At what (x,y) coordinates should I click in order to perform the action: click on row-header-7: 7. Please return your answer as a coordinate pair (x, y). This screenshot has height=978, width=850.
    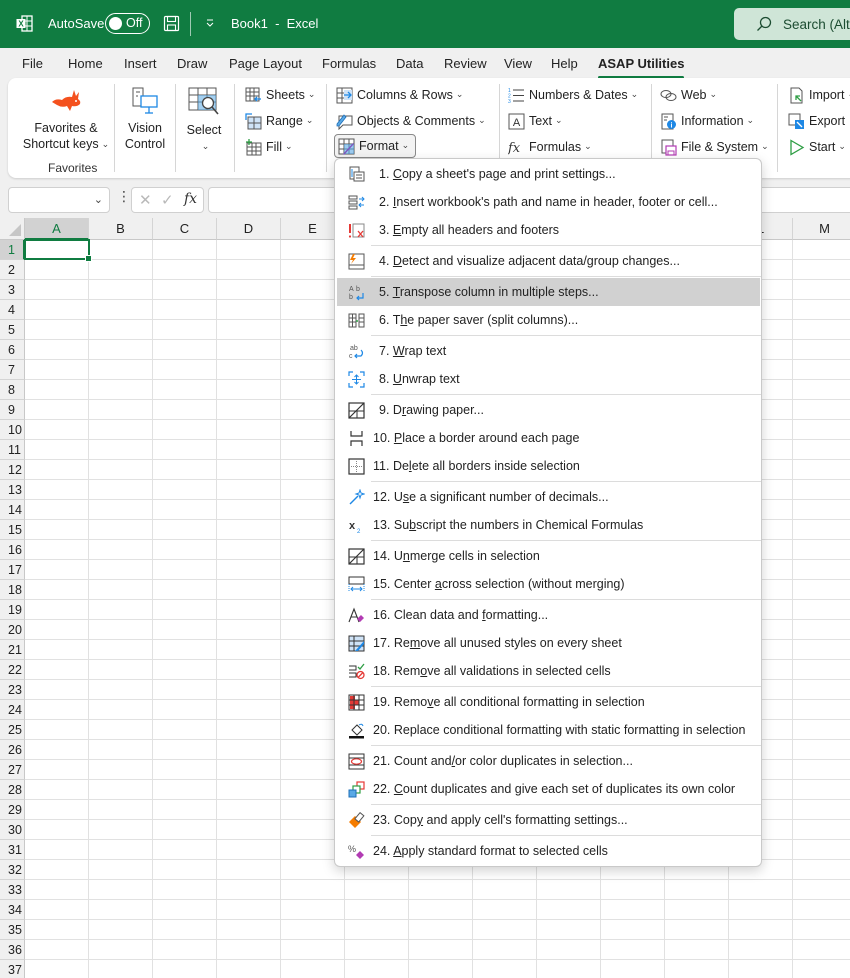
    Looking at the image, I should click on (12, 370).